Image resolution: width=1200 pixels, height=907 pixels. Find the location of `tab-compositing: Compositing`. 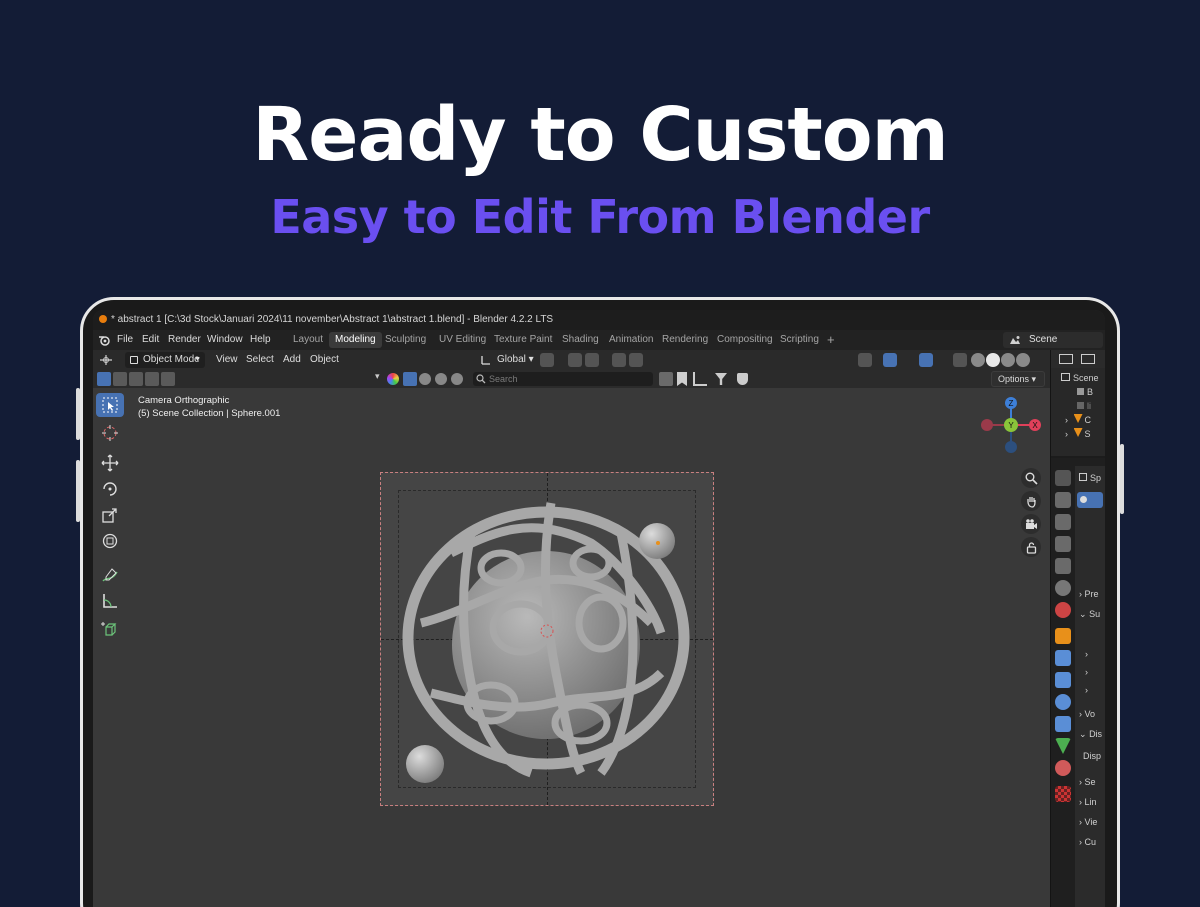

tab-compositing: Compositing is located at coordinates (745, 340).